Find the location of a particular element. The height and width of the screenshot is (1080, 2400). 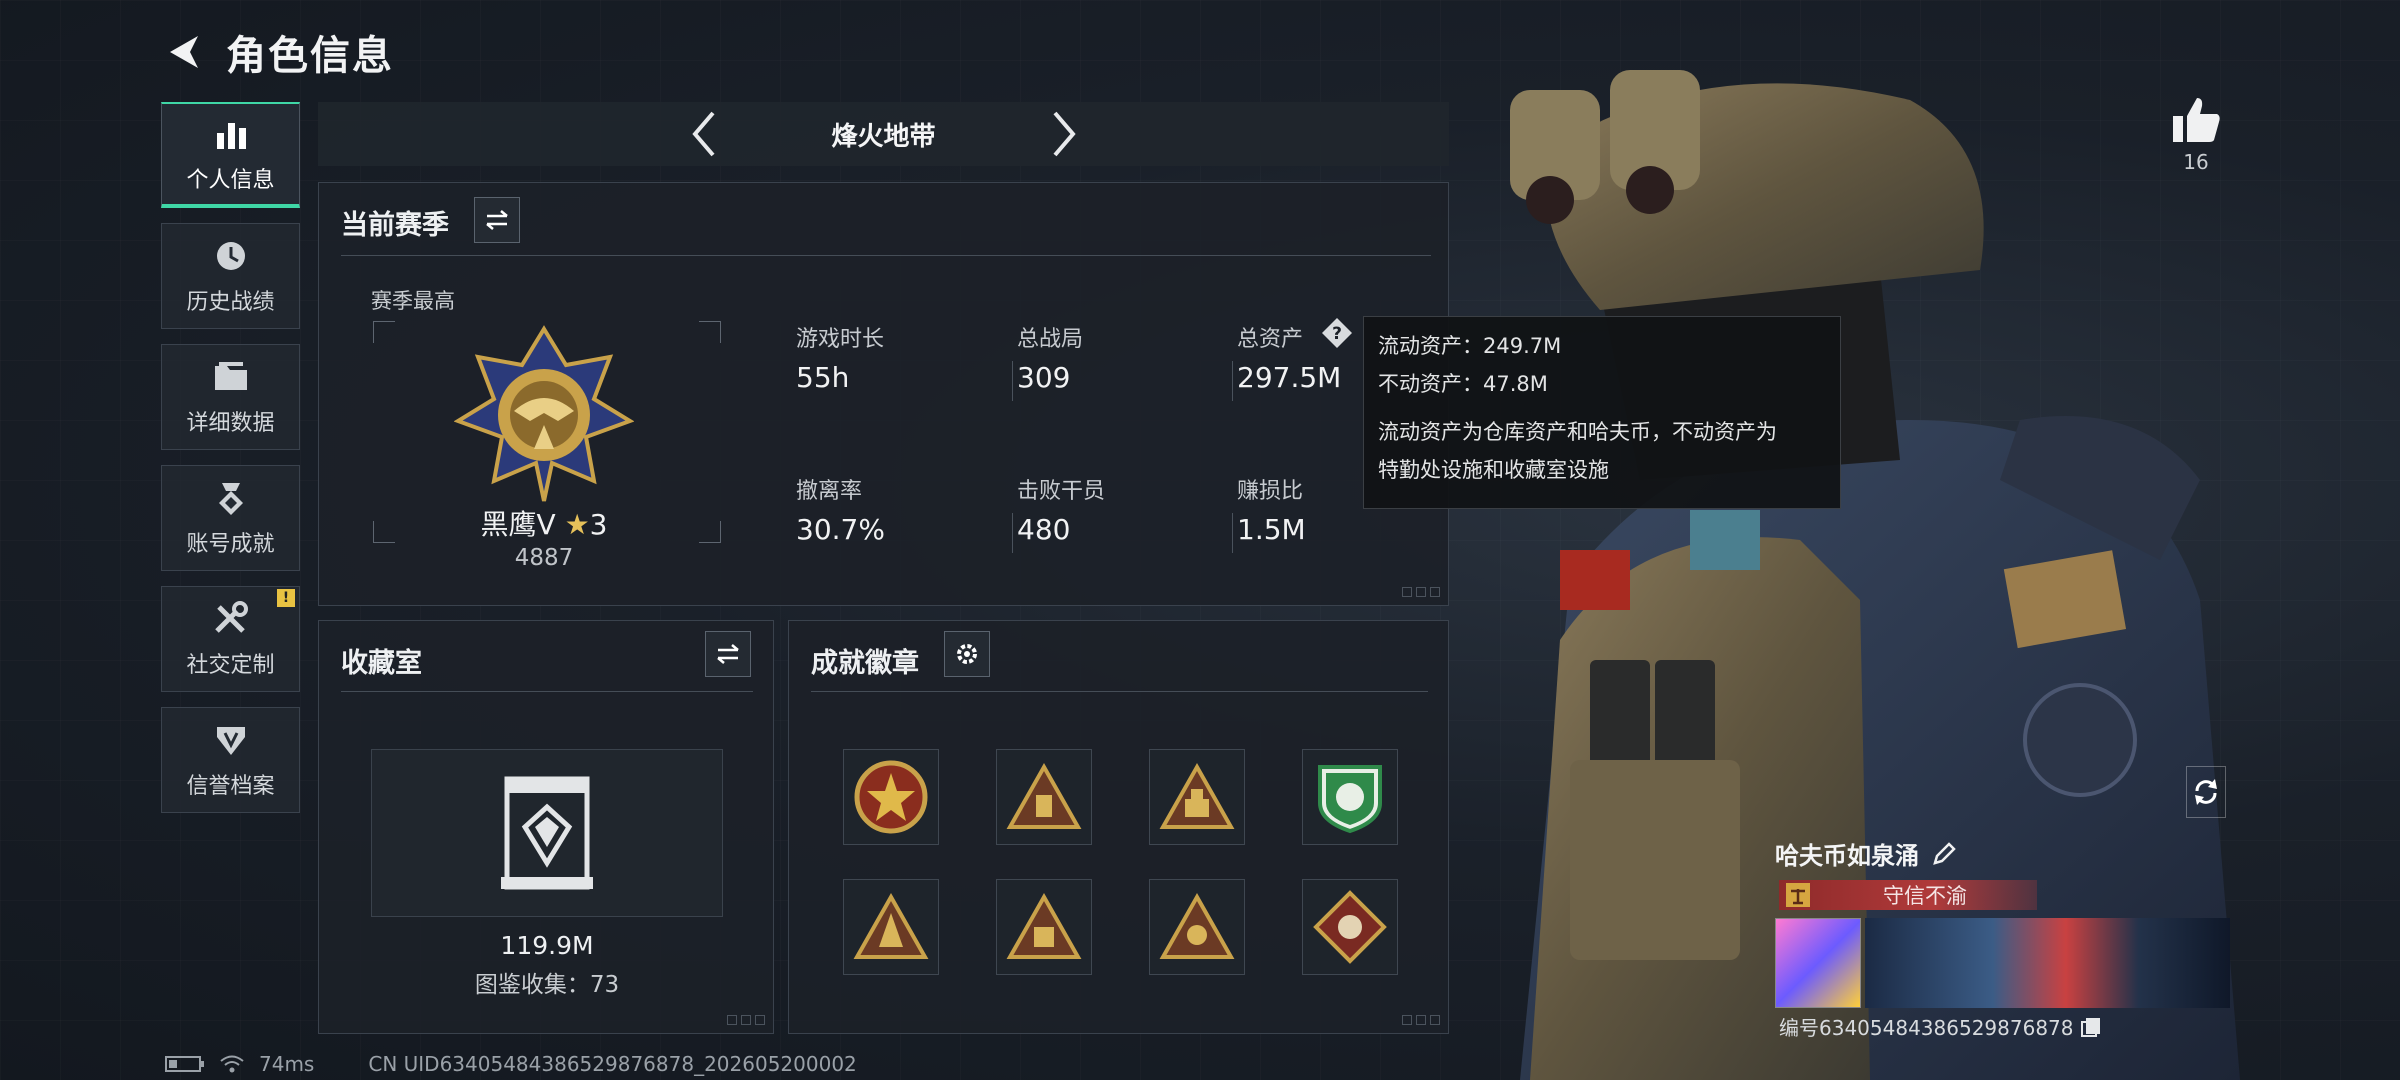

battery-icon is located at coordinates (184, 1064).